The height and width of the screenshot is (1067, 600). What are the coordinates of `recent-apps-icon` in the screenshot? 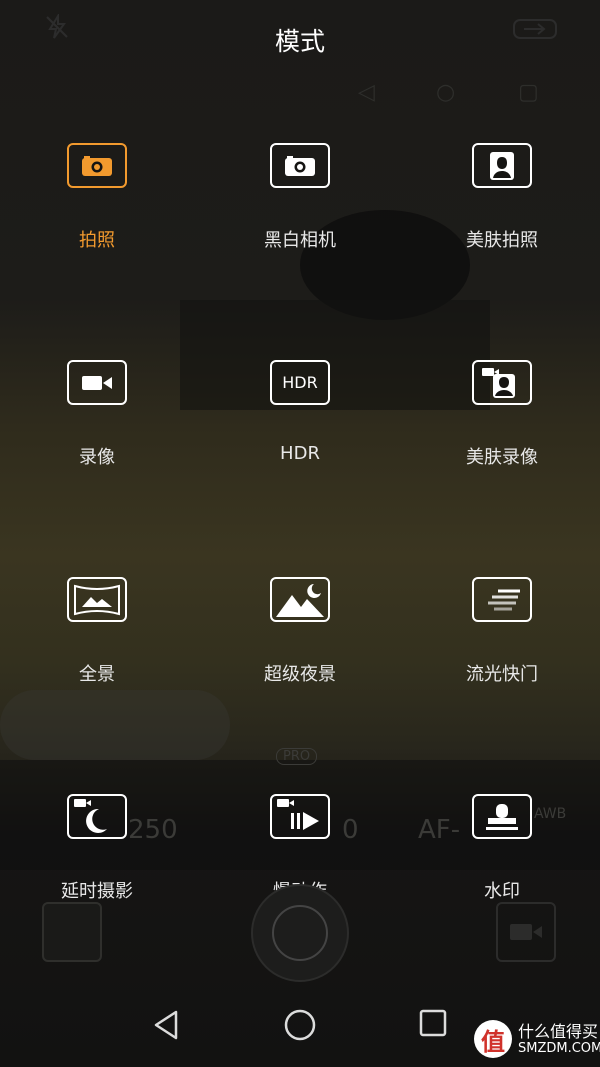 It's located at (433, 1025).